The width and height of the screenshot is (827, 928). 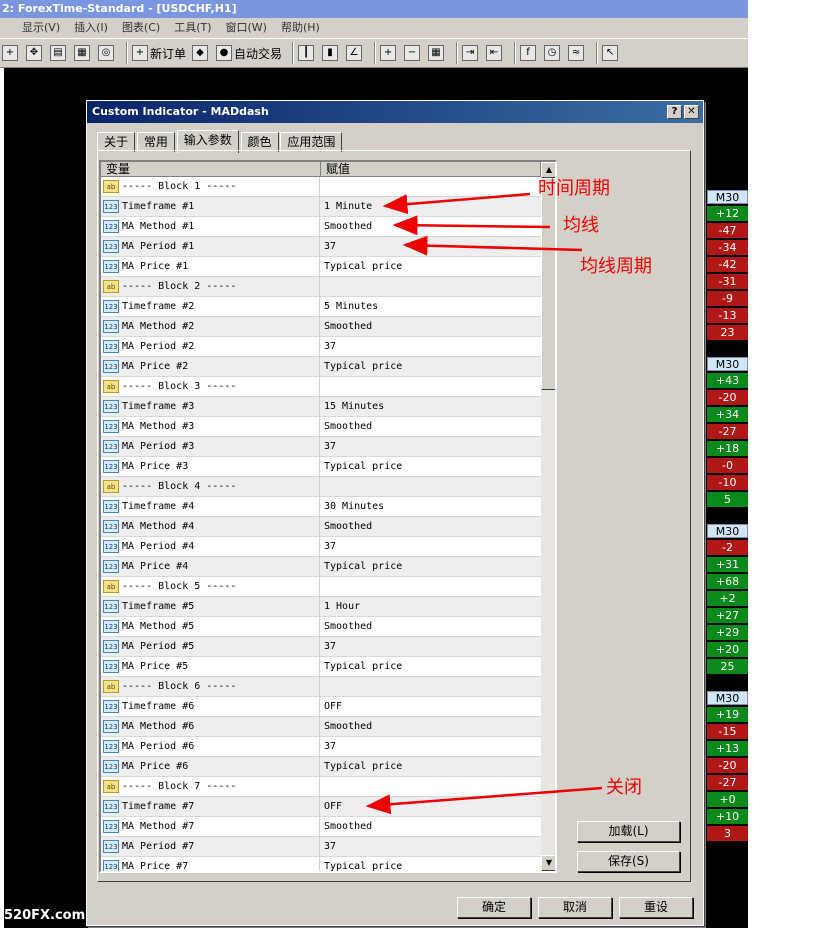 I want to click on table-row: MA Method #3 123 Smoothed, so click(x=321, y=427).